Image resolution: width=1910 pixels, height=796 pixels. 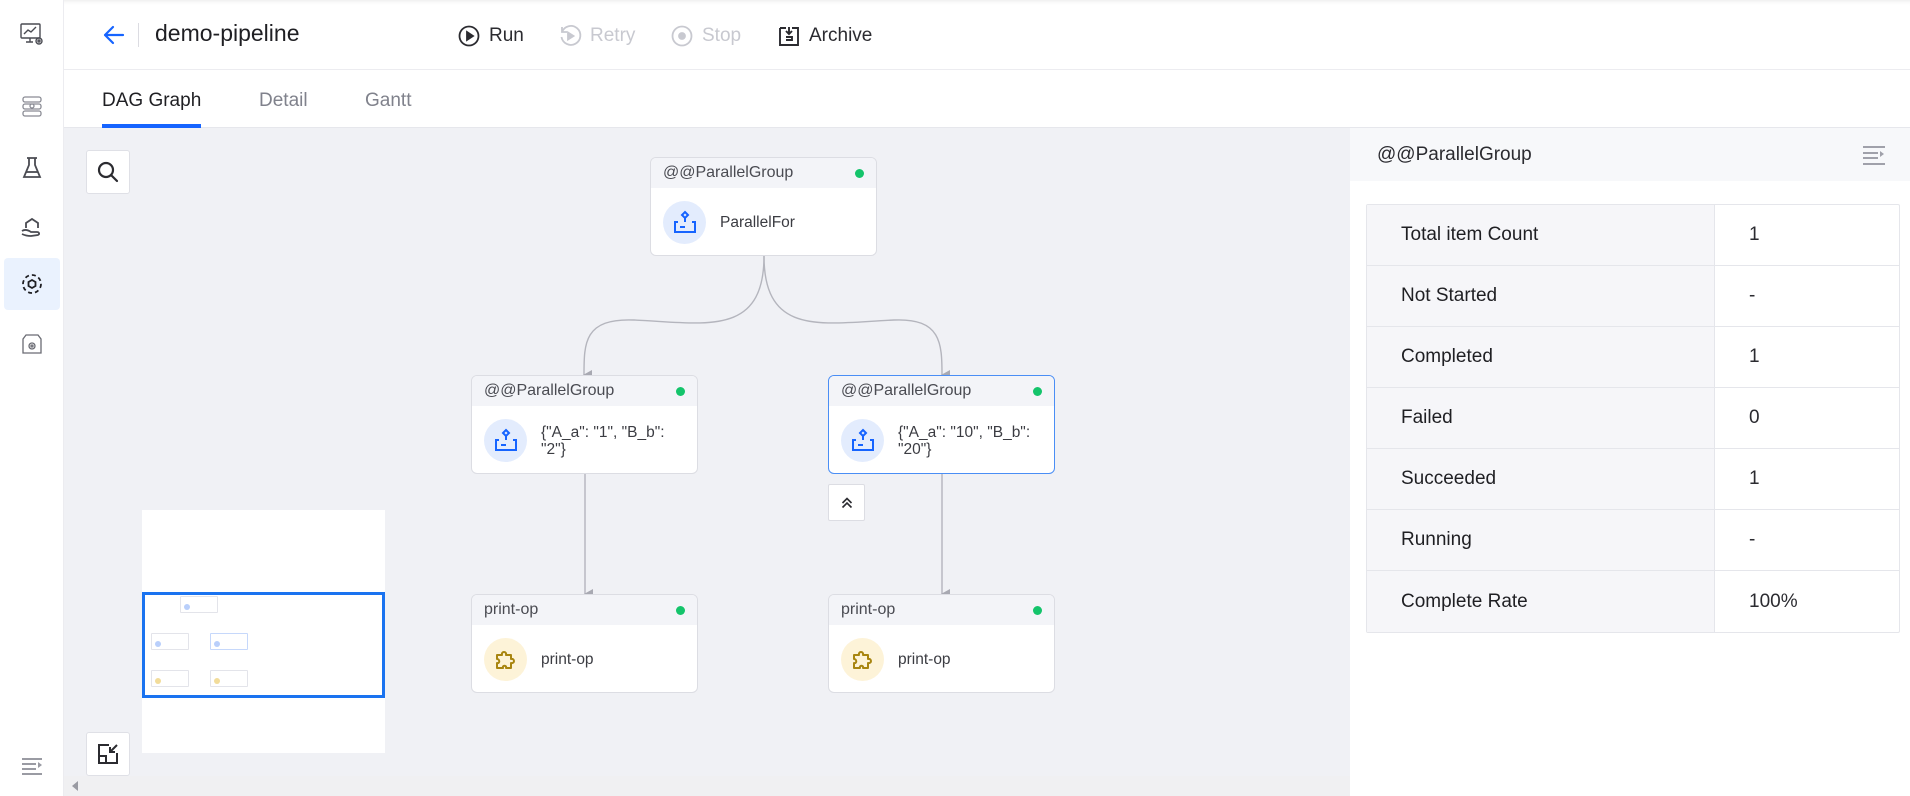 What do you see at coordinates (138, 35) in the screenshot?
I see `header-divider` at bounding box center [138, 35].